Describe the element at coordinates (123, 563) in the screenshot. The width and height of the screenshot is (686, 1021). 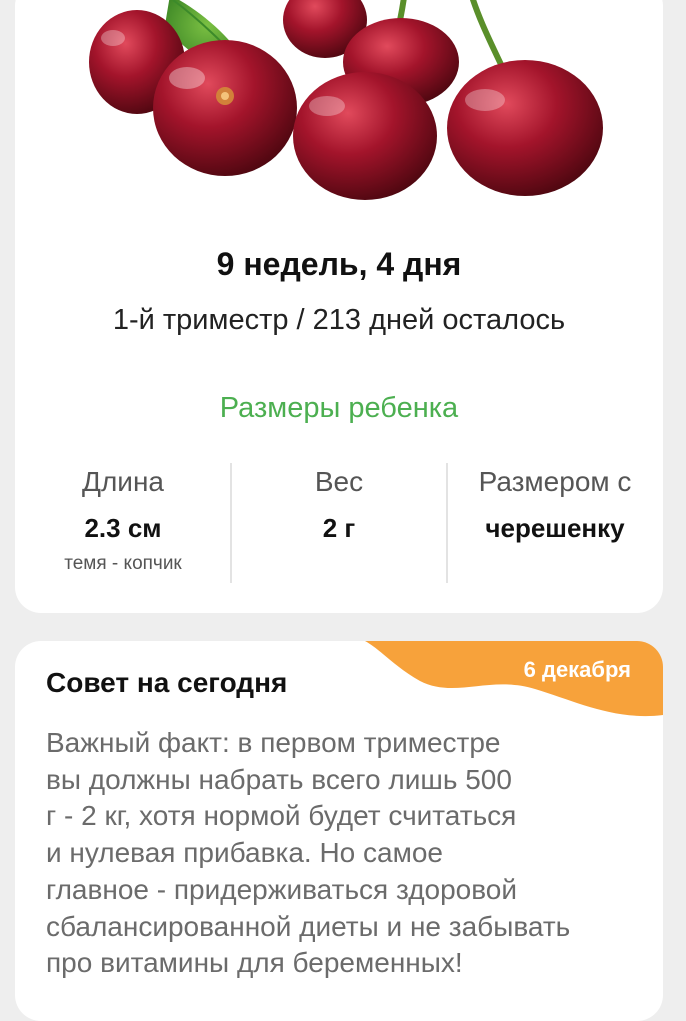
I see `length-note: темя - копчик` at that location.